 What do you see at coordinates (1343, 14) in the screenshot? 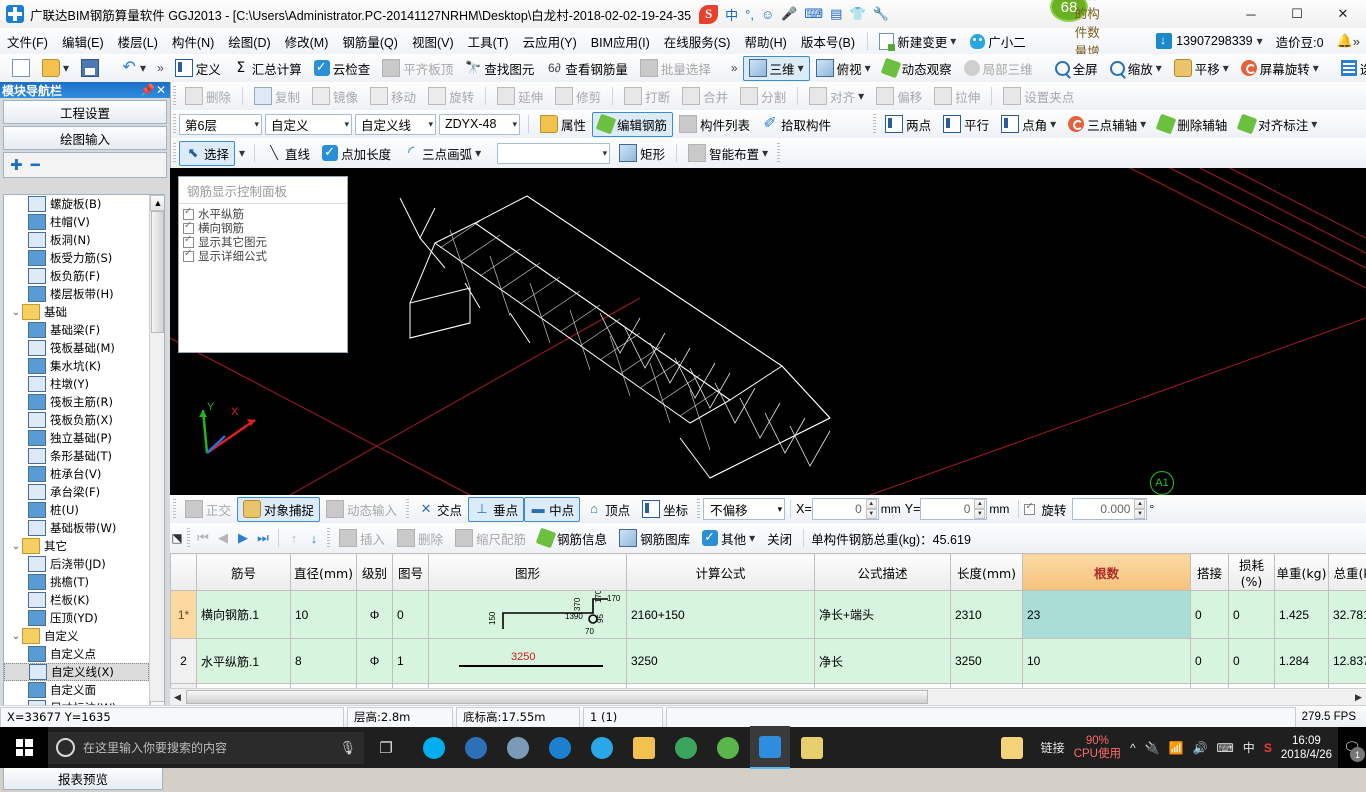
I see `close-button: ✕` at bounding box center [1343, 14].